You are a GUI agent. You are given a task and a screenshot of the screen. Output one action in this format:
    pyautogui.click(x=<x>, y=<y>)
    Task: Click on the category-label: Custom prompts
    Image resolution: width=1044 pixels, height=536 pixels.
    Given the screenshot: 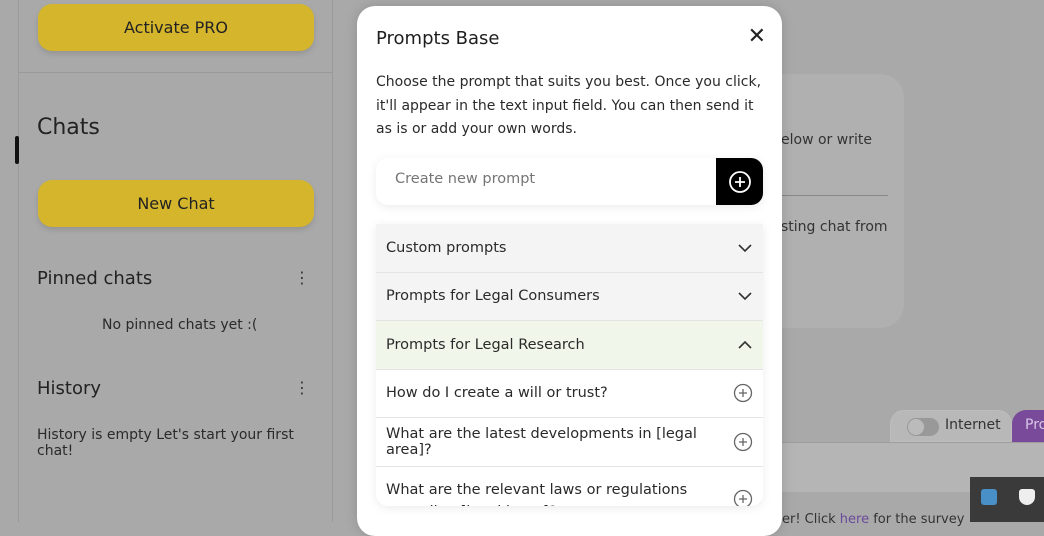 What is the action you would take?
    pyautogui.click(x=446, y=247)
    